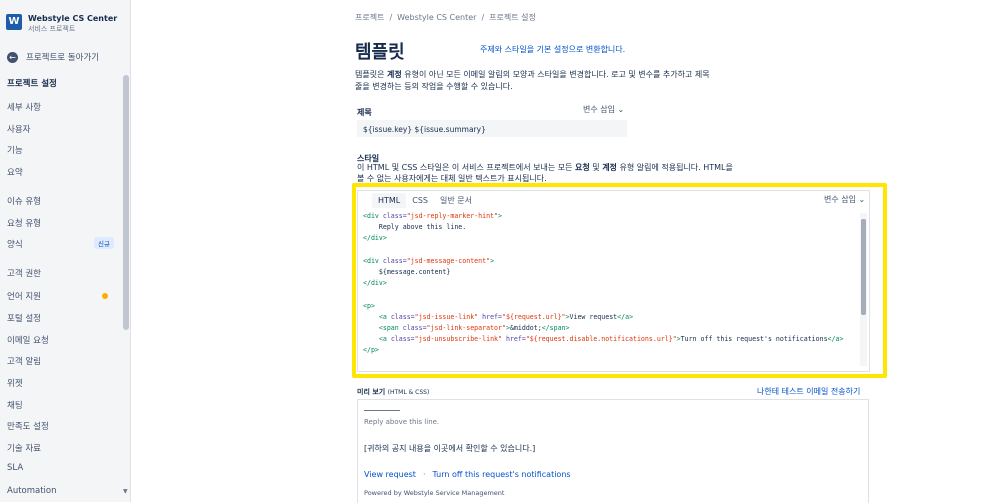  What do you see at coordinates (380, 51) in the screenshot?
I see `page-title: 템플릿` at bounding box center [380, 51].